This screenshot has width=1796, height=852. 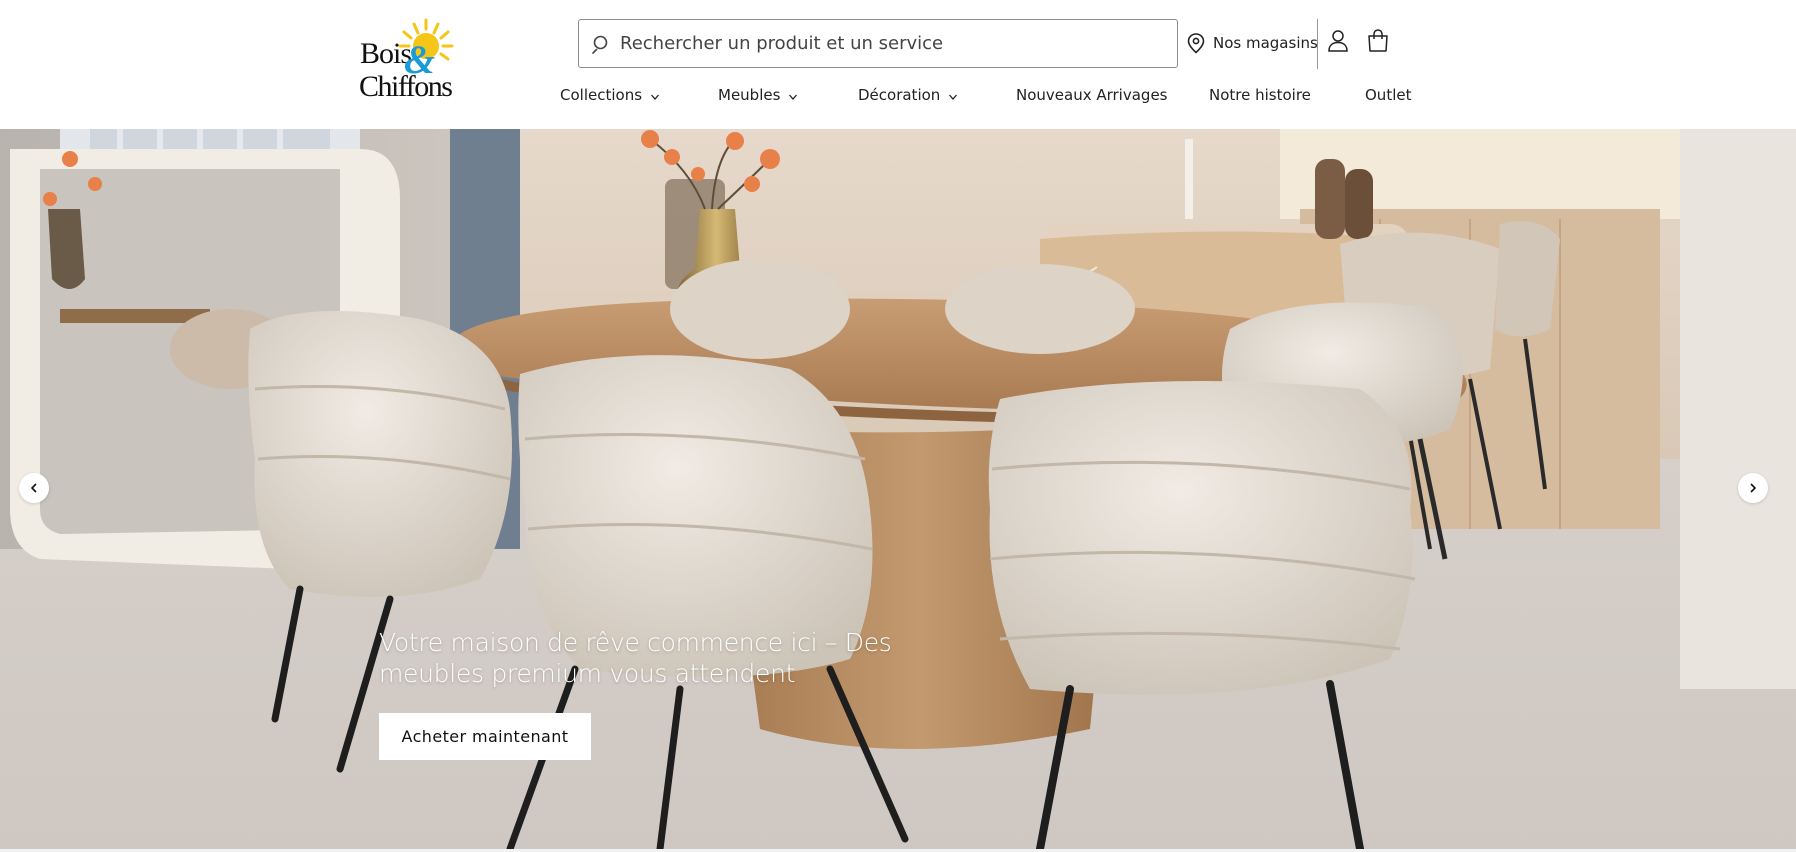 What do you see at coordinates (1317, 44) in the screenshot?
I see `header-divider` at bounding box center [1317, 44].